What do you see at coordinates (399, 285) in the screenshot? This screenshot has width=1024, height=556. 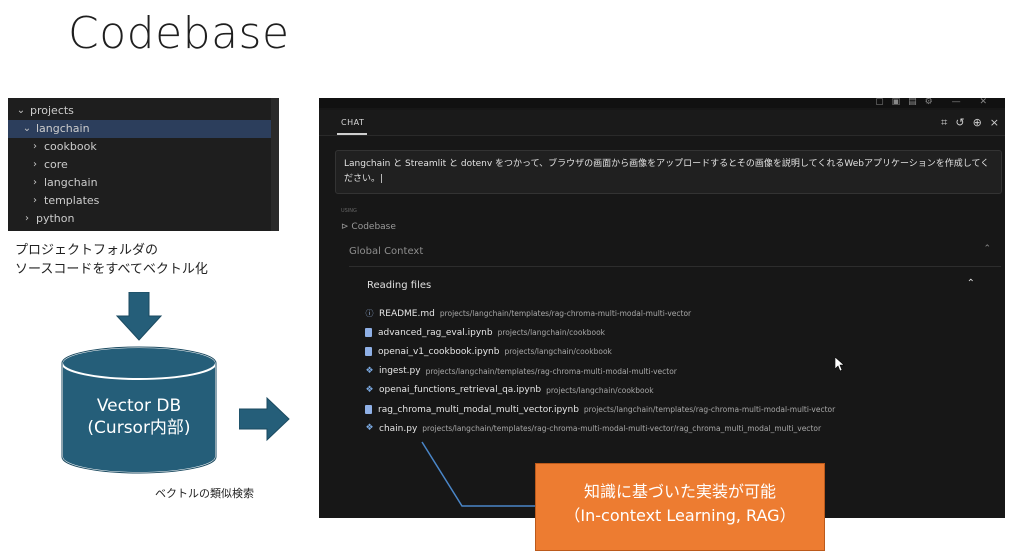 I see `reading-files-label: Reading files` at bounding box center [399, 285].